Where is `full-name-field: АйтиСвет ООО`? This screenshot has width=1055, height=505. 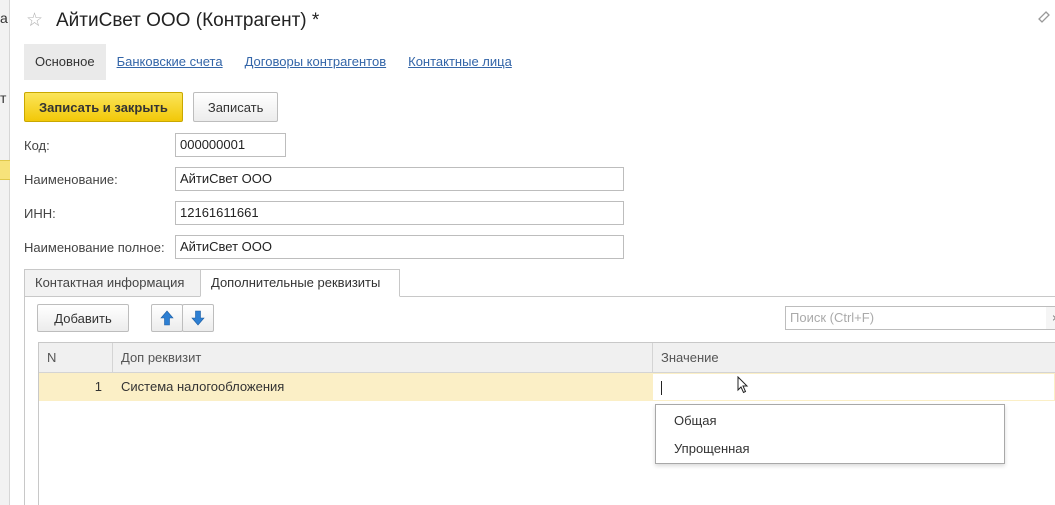 full-name-field: АйтиСвет ООО is located at coordinates (399, 247).